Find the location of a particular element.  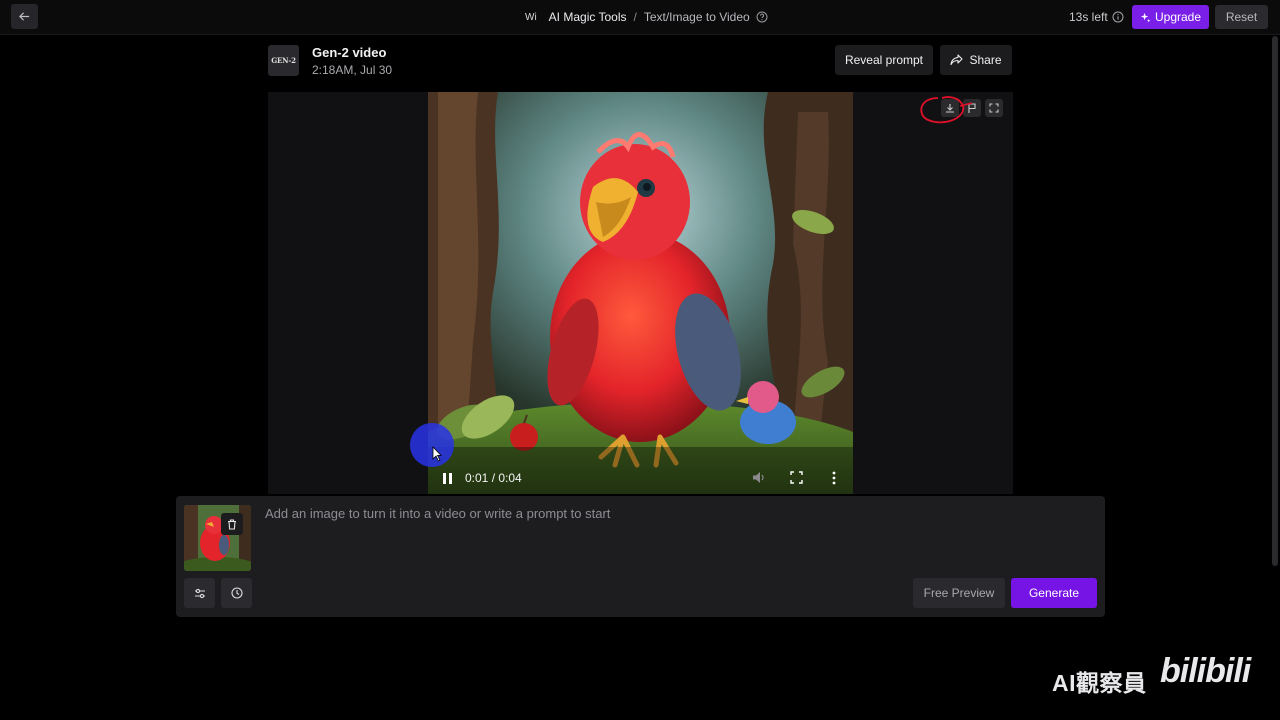

more-vertical-icon is located at coordinates (834, 480).